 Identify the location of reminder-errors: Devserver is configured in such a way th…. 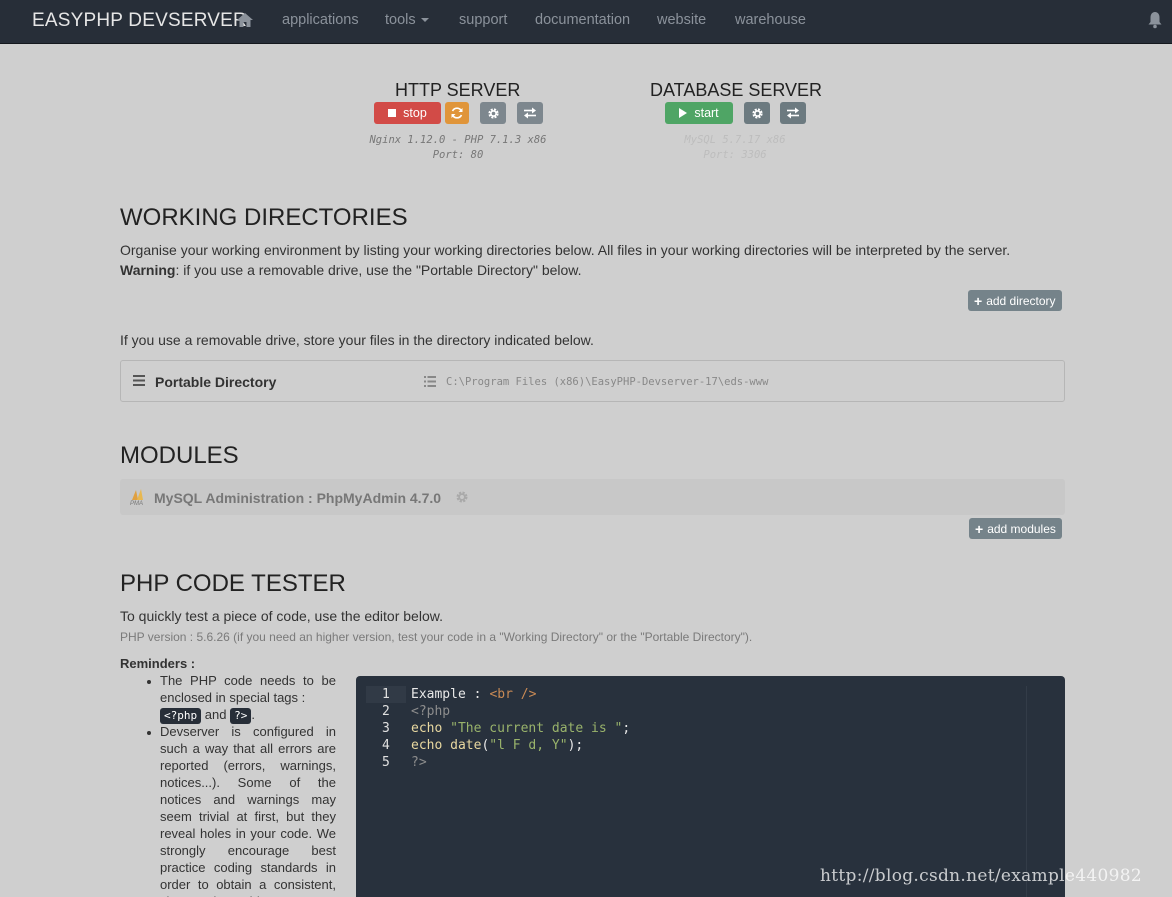
(248, 810).